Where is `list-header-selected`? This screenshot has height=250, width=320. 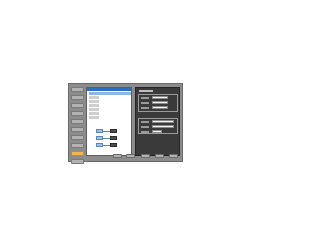
list-header-selected is located at coordinates (109, 89).